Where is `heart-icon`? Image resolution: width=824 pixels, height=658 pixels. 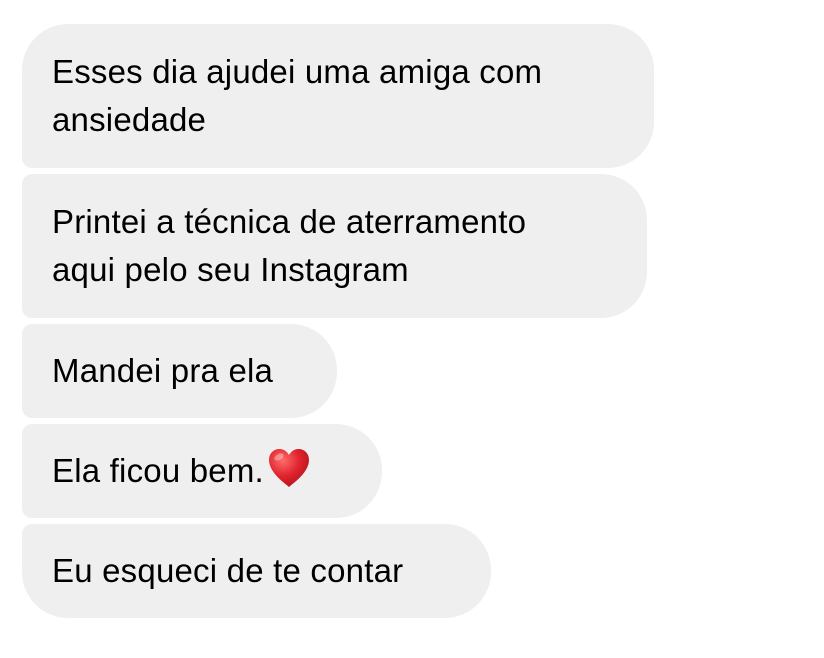
heart-icon is located at coordinates (289, 468).